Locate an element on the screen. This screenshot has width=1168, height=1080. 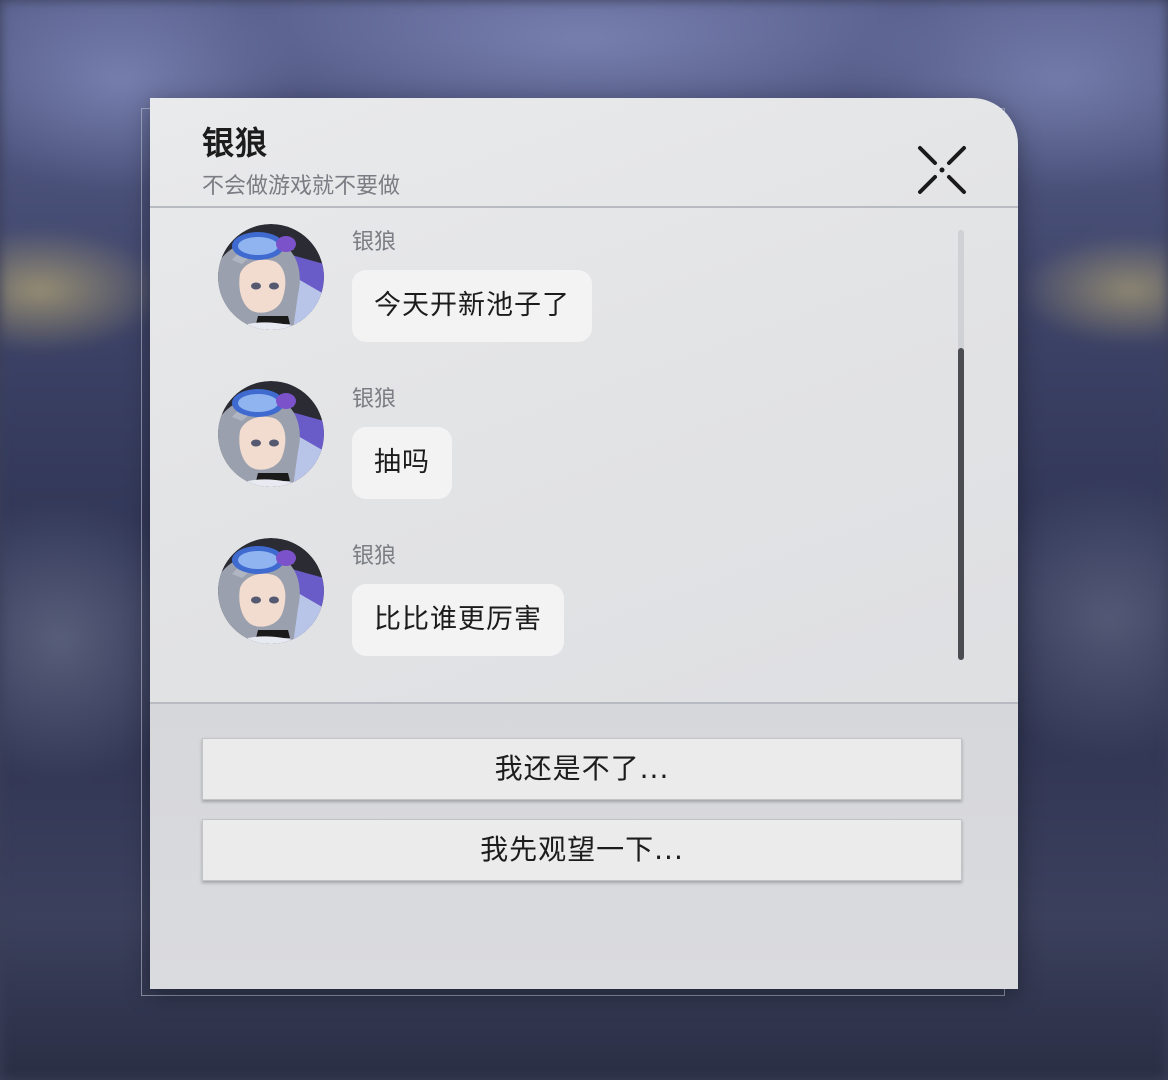
message-bubble: 比比谁更厉害 is located at coordinates (458, 620).